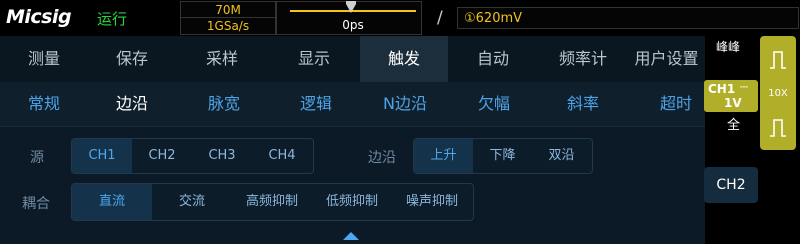 This screenshot has width=800, height=244. What do you see at coordinates (778, 60) in the screenshot?
I see `square-wave-up-icon` at bounding box center [778, 60].